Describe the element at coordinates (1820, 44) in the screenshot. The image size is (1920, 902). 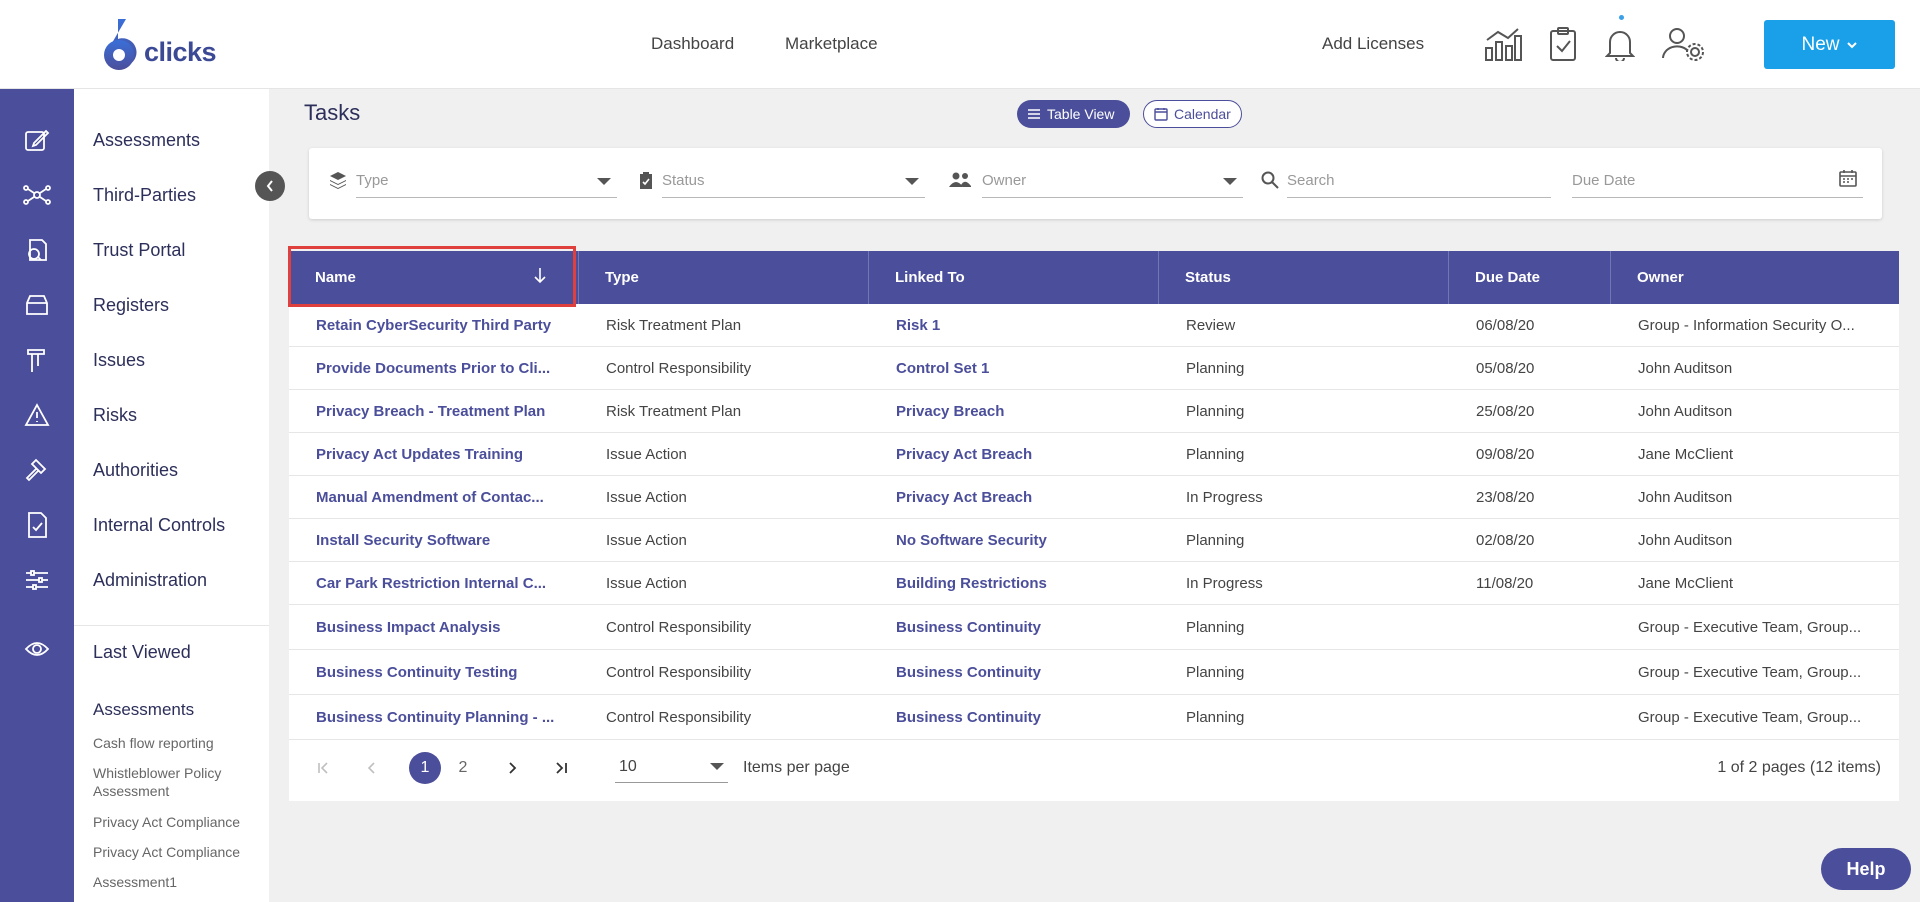
I see `new-button-label: New` at that location.